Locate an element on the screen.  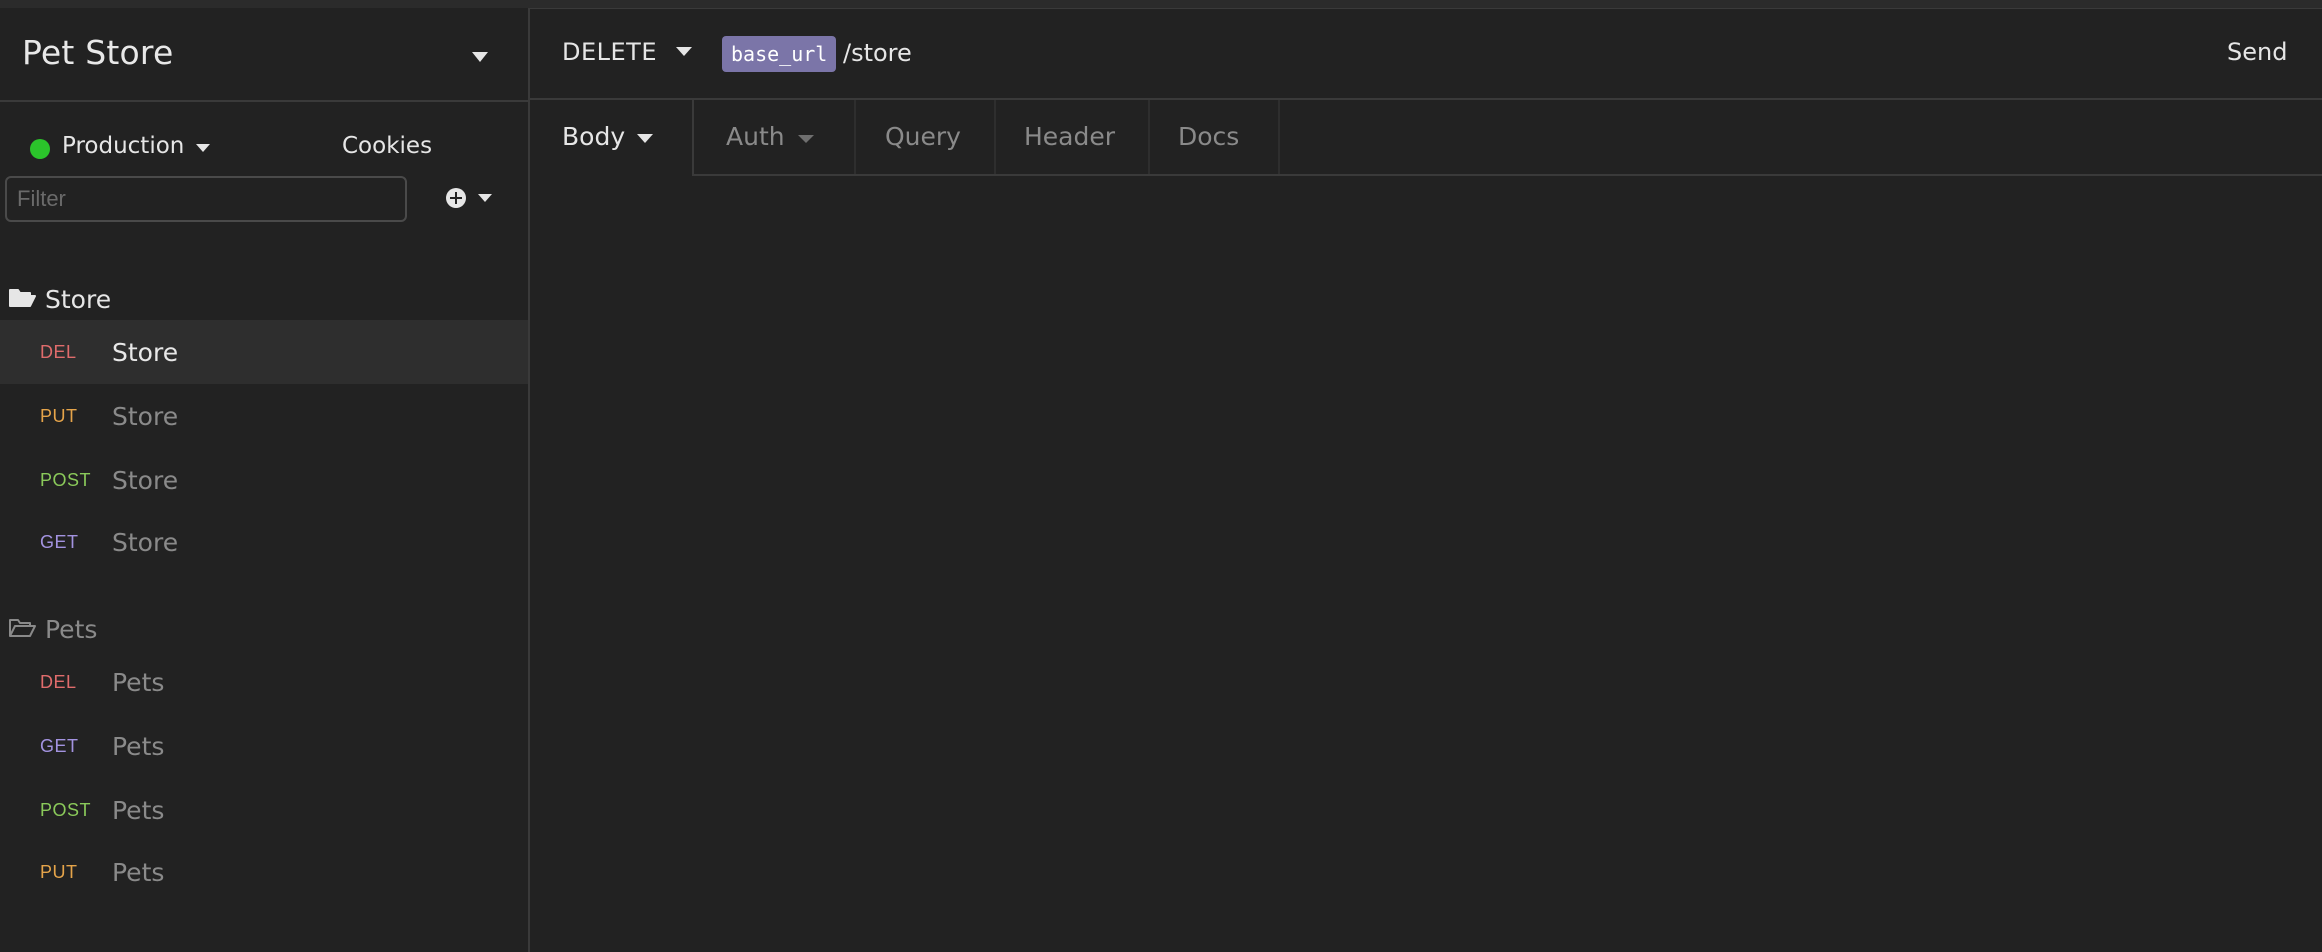
url-variable-tag: base_url is located at coordinates (779, 54).